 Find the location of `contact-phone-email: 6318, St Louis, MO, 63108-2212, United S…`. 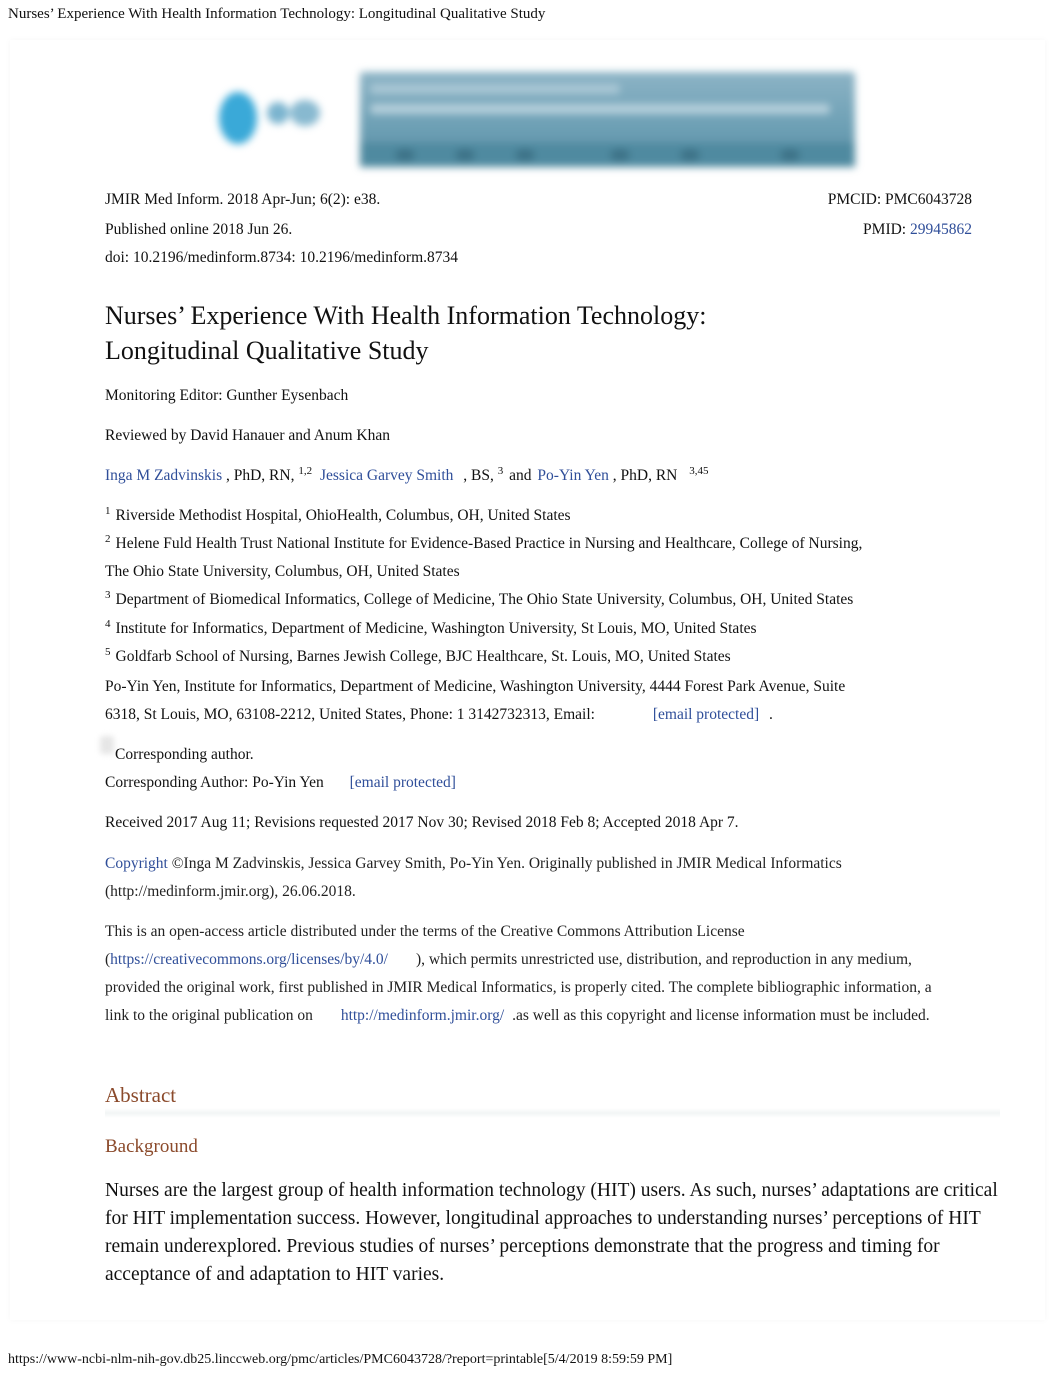

contact-phone-email: 6318, St Louis, MO, 63108-2212, United S… is located at coordinates (439, 715).